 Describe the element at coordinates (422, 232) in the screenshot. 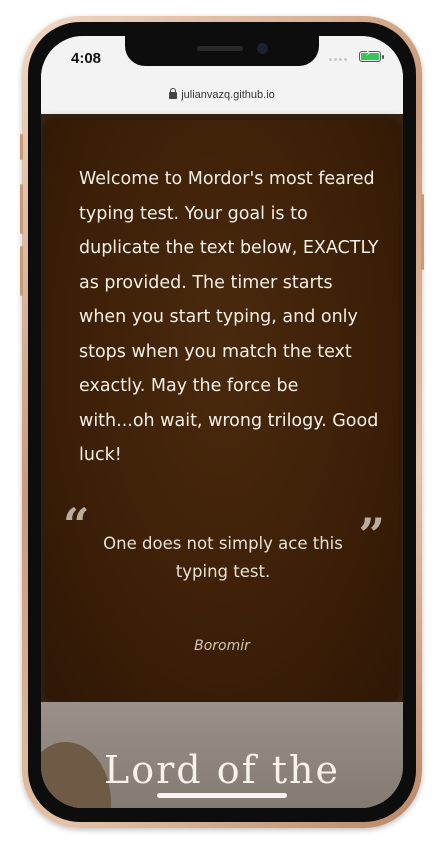

I see `power-button` at that location.